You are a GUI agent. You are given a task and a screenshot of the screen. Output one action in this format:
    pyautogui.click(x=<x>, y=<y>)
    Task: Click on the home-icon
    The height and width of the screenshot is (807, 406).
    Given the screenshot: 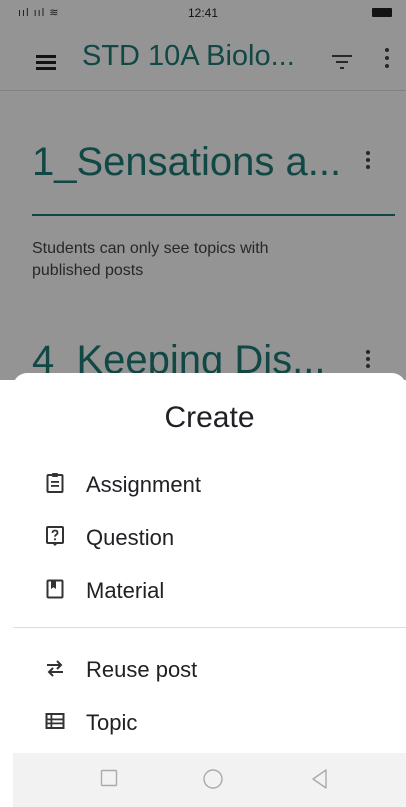 What is the action you would take?
    pyautogui.click(x=213, y=779)
    